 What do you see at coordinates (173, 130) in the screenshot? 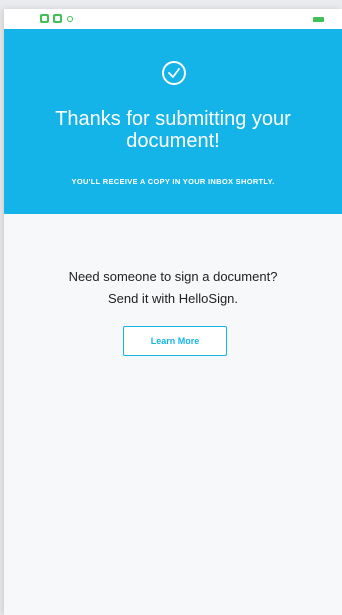
I see `confirmation-title: Thanks for submitting your document!` at bounding box center [173, 130].